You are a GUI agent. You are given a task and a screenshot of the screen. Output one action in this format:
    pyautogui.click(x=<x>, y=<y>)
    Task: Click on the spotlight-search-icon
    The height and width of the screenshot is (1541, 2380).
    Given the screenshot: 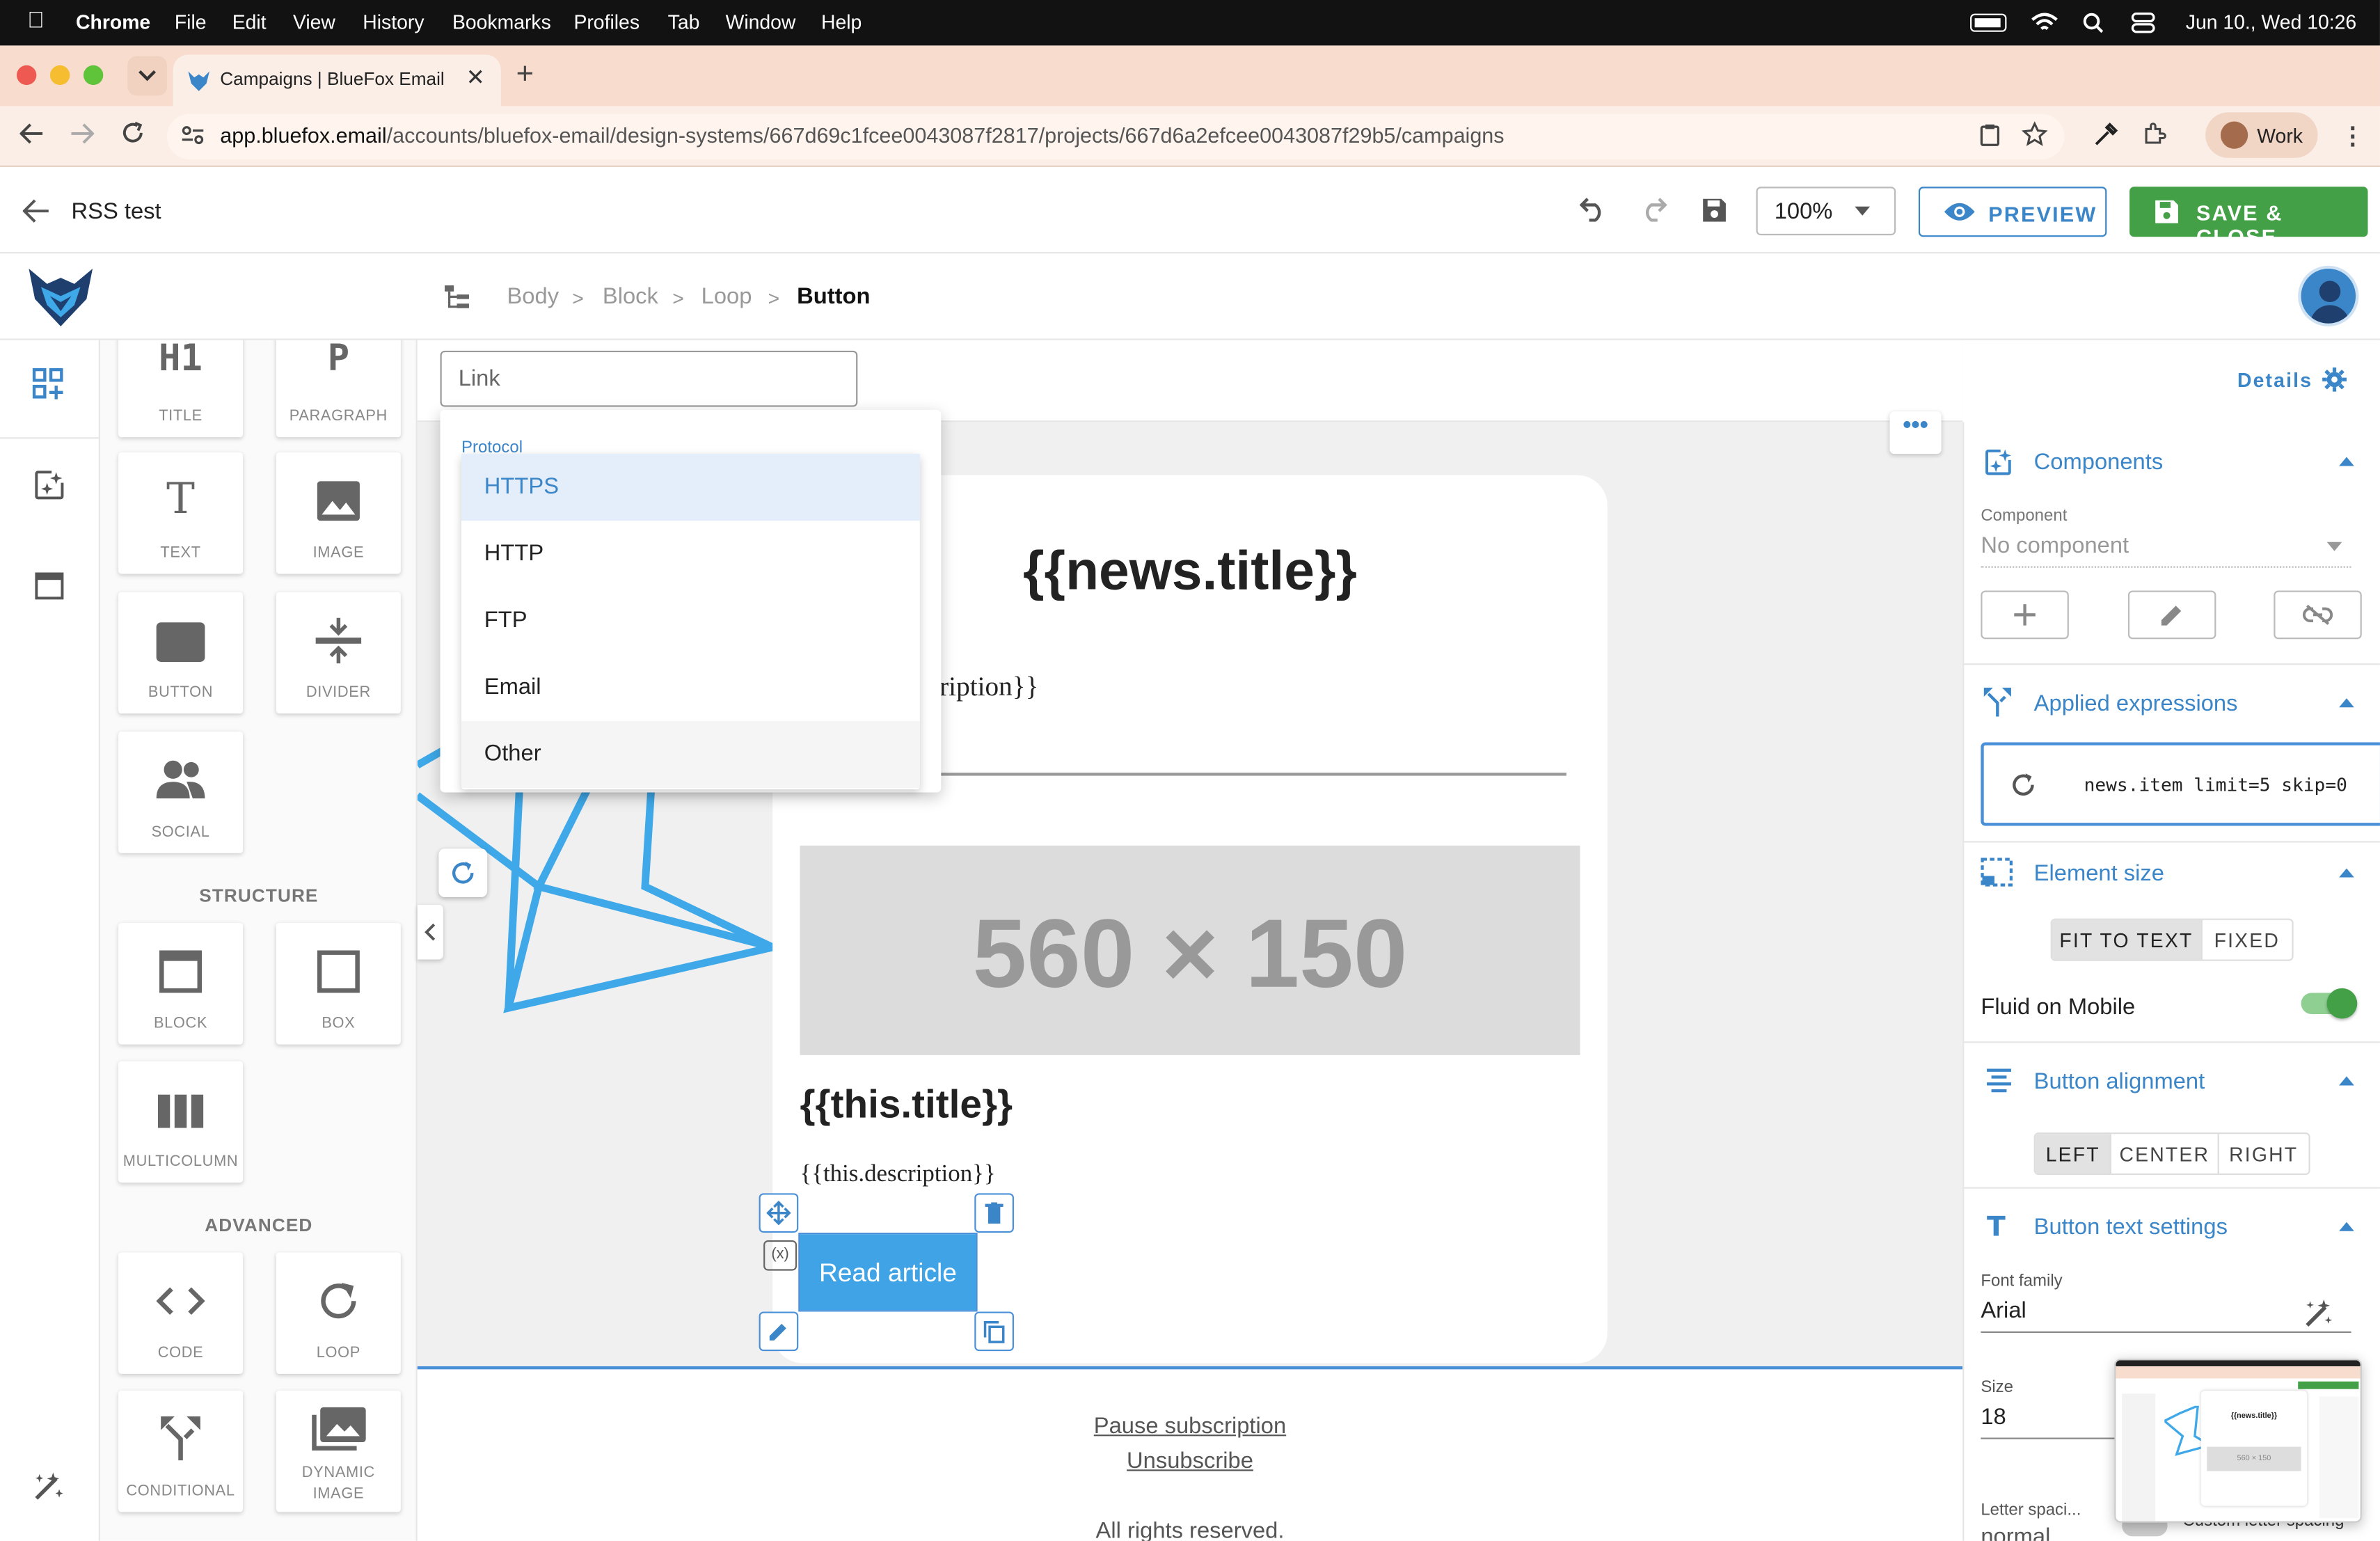 What is the action you would take?
    pyautogui.click(x=2093, y=22)
    